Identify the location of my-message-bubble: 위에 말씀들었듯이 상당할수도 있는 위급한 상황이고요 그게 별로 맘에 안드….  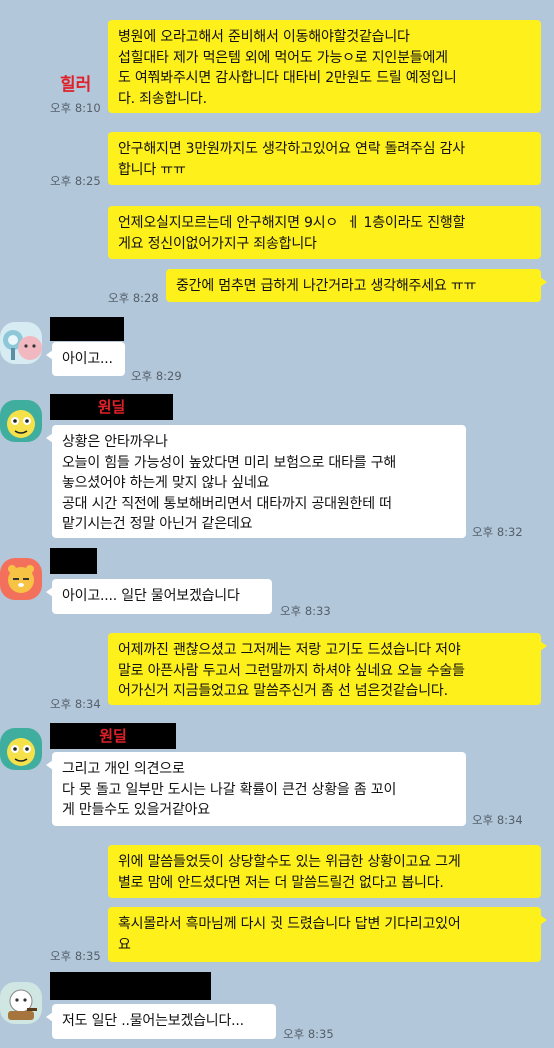
(324, 871).